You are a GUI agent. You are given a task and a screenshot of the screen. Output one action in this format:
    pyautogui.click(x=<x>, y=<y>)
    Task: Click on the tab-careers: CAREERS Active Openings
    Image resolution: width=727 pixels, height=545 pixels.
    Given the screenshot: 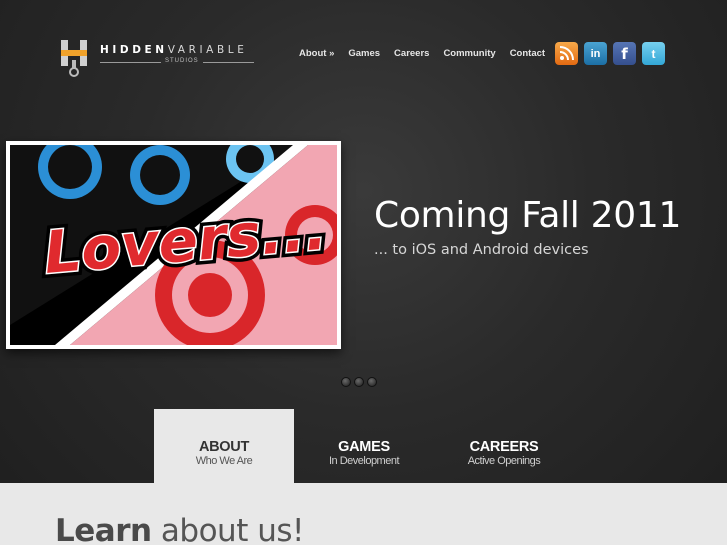 What is the action you would take?
    pyautogui.click(x=504, y=446)
    